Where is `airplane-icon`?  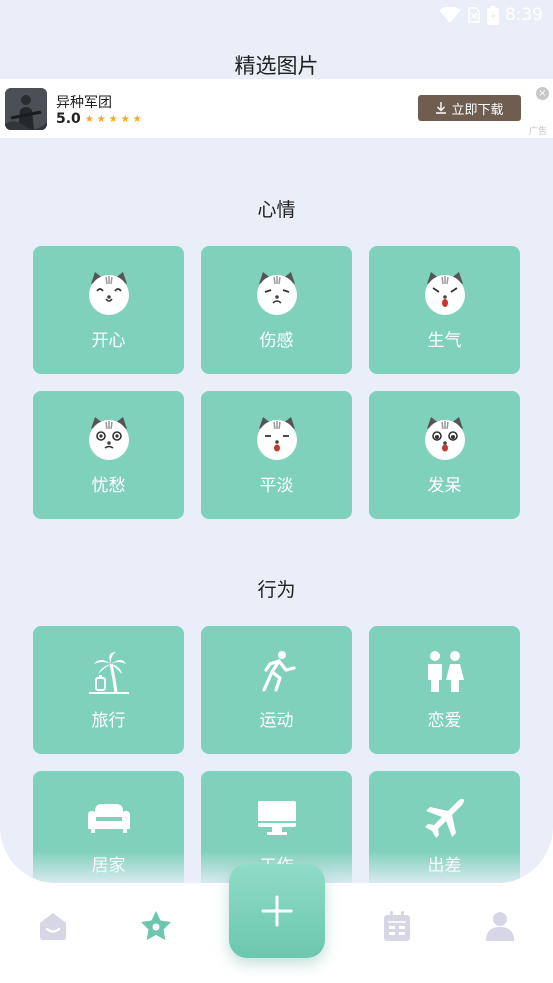
airplane-icon is located at coordinates (444, 818).